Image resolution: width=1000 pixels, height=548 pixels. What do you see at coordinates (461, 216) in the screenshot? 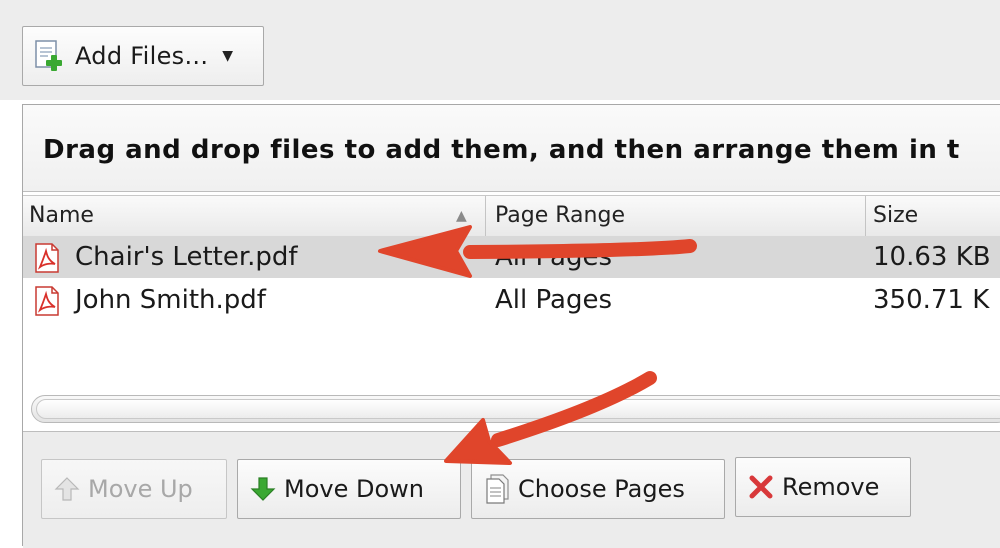
I see `sort-ascending-icon: ▲` at bounding box center [461, 216].